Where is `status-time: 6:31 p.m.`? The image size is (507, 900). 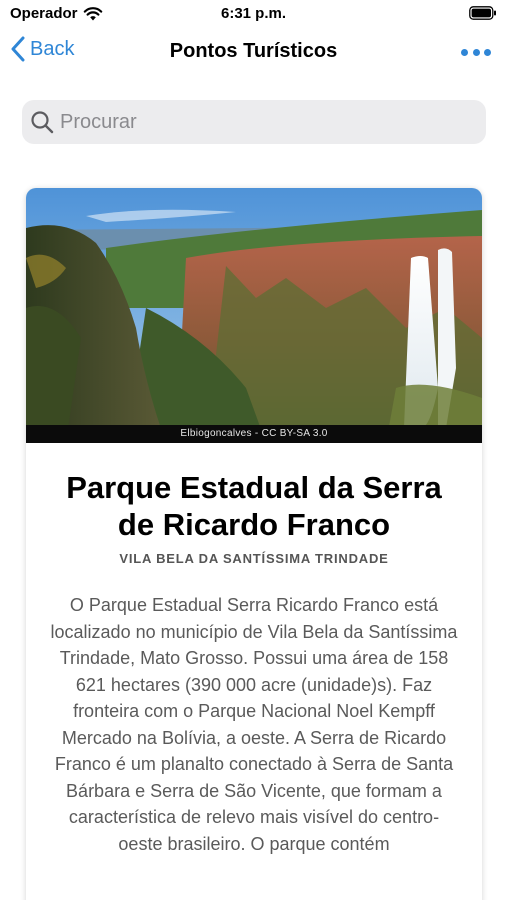 status-time: 6:31 p.m. is located at coordinates (253, 13).